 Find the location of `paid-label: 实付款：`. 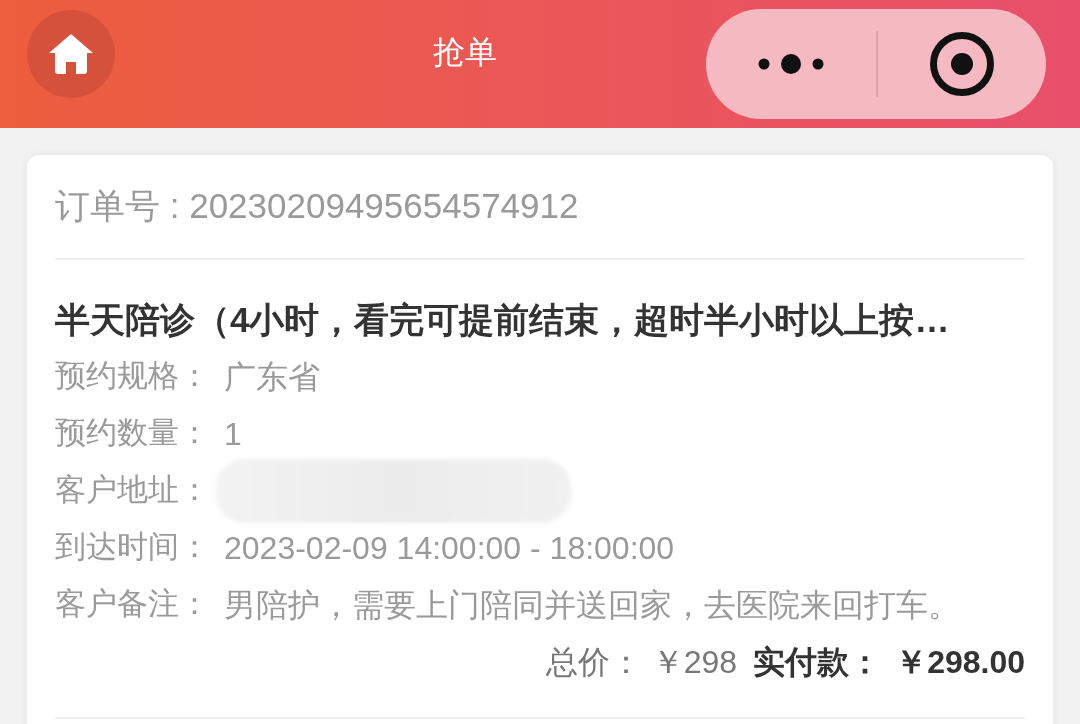

paid-label: 实付款： is located at coordinates (817, 662).